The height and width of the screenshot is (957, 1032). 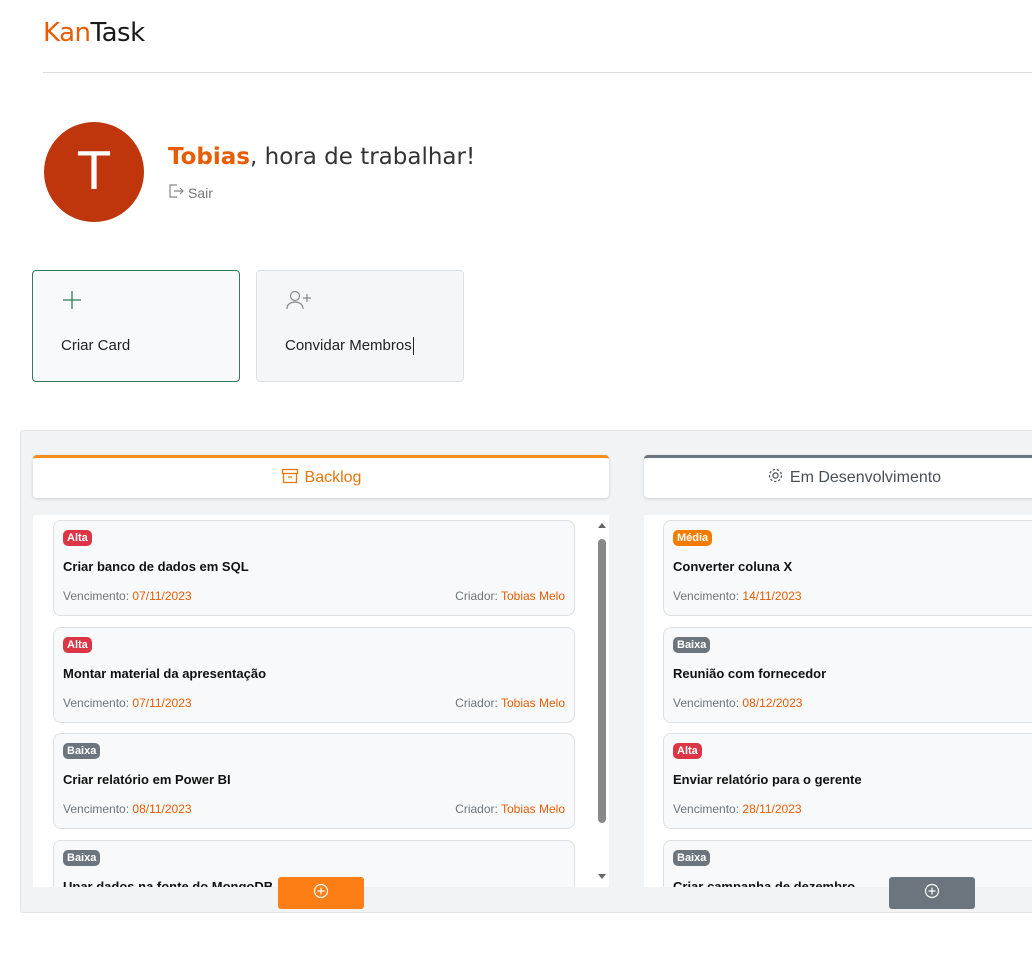 I want to click on task-title: Converter coluna X, so click(x=733, y=566).